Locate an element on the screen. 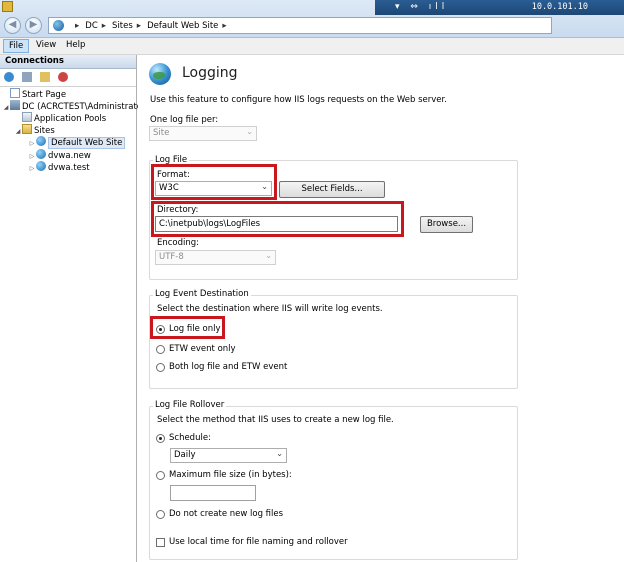 This screenshot has height=562, width=624. tree-item-start-page: Start Page is located at coordinates (34, 94).